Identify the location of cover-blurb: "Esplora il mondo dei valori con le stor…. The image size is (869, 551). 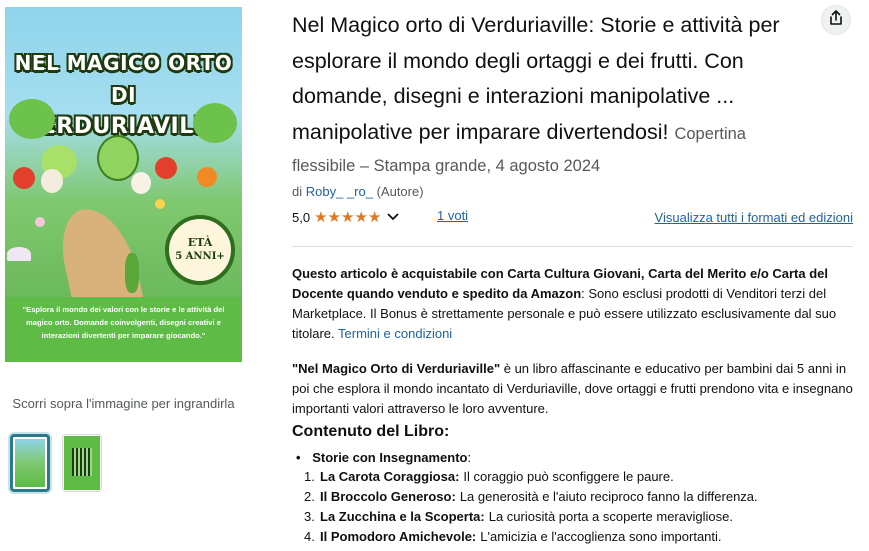
(123, 329).